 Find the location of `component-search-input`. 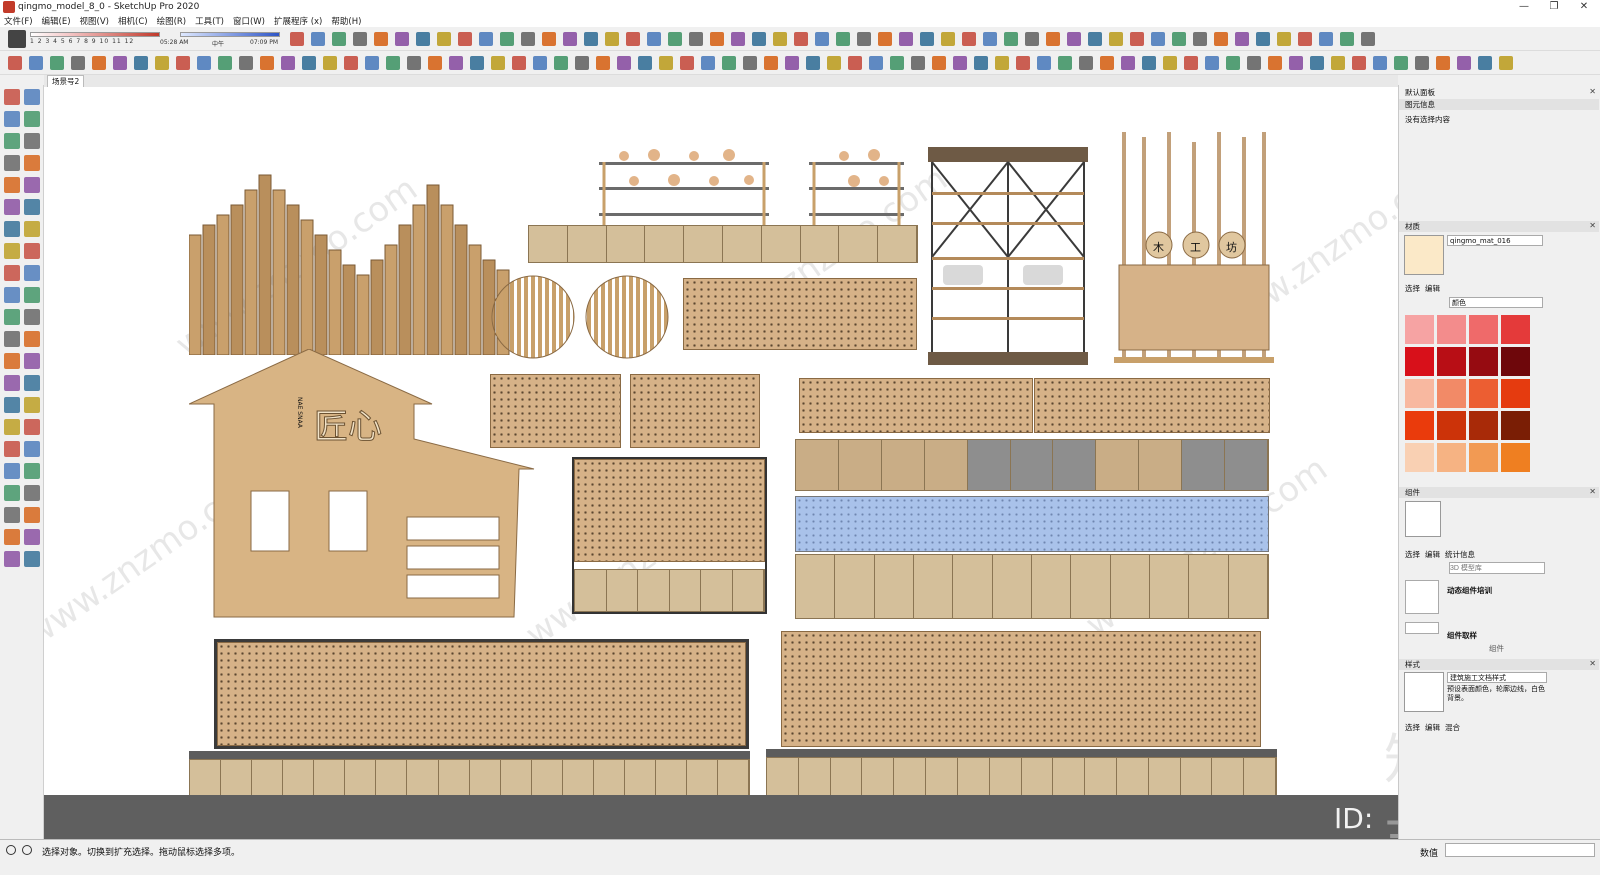

component-search-input is located at coordinates (1497, 568).